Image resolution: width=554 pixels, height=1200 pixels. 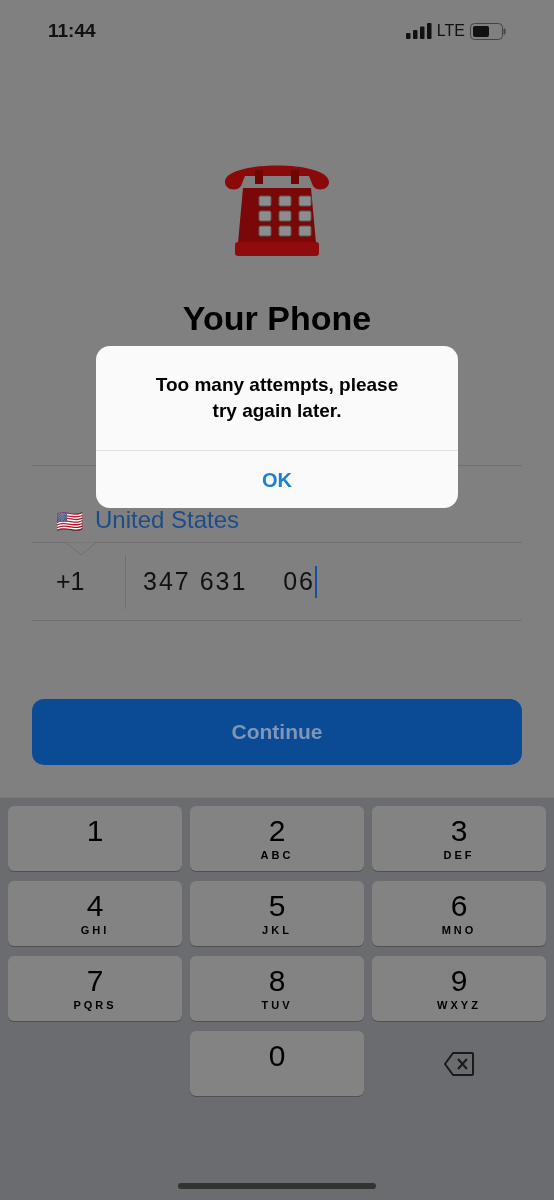 I want to click on status-time: 11:44, so click(x=72, y=30).